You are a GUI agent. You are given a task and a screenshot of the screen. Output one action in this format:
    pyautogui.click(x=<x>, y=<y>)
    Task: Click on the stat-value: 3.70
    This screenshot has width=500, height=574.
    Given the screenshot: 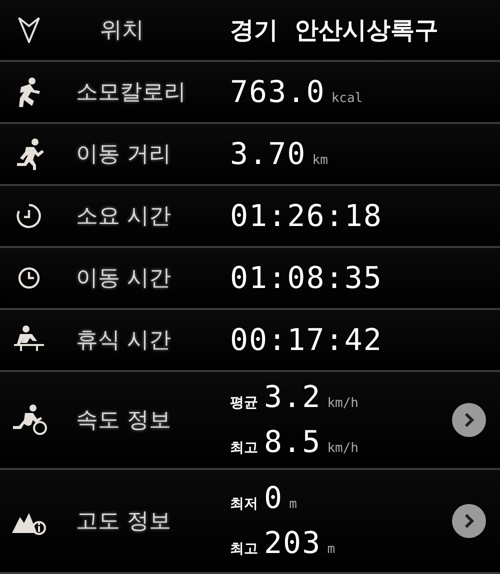 What is the action you would take?
    pyautogui.click(x=268, y=154)
    